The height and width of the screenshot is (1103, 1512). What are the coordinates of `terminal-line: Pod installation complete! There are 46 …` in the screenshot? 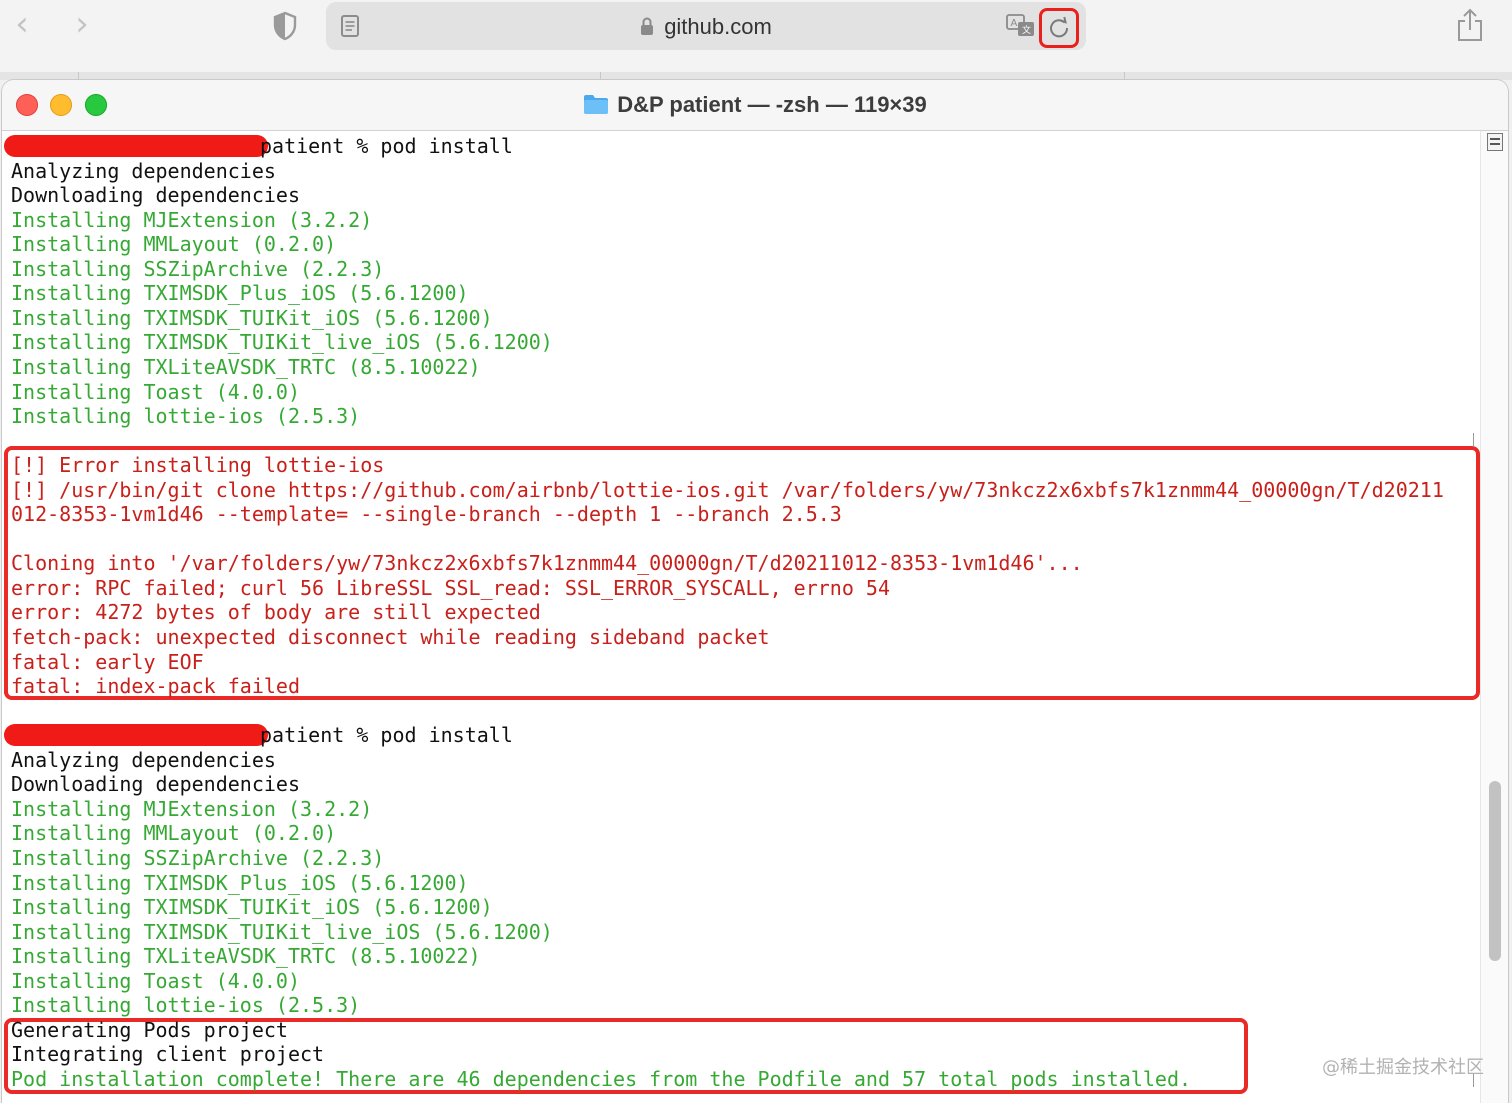 It's located at (601, 1078).